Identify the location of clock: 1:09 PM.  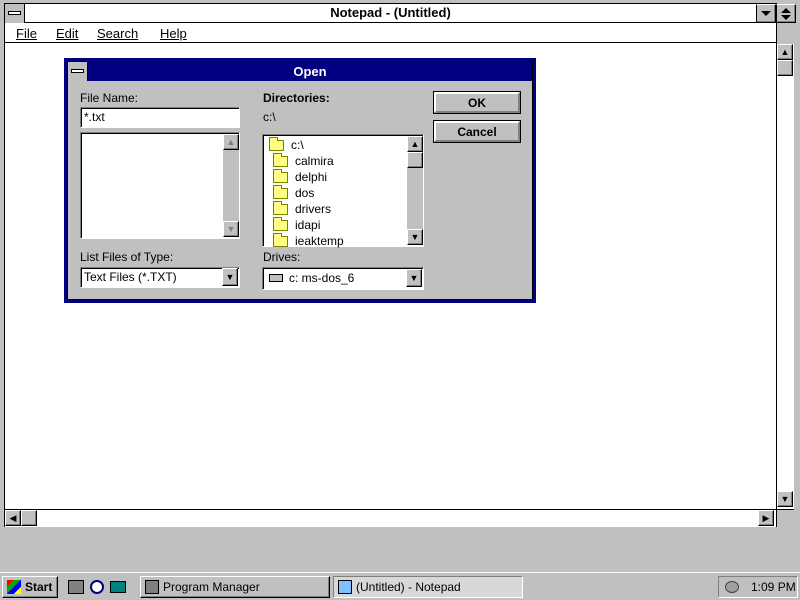
(773, 587).